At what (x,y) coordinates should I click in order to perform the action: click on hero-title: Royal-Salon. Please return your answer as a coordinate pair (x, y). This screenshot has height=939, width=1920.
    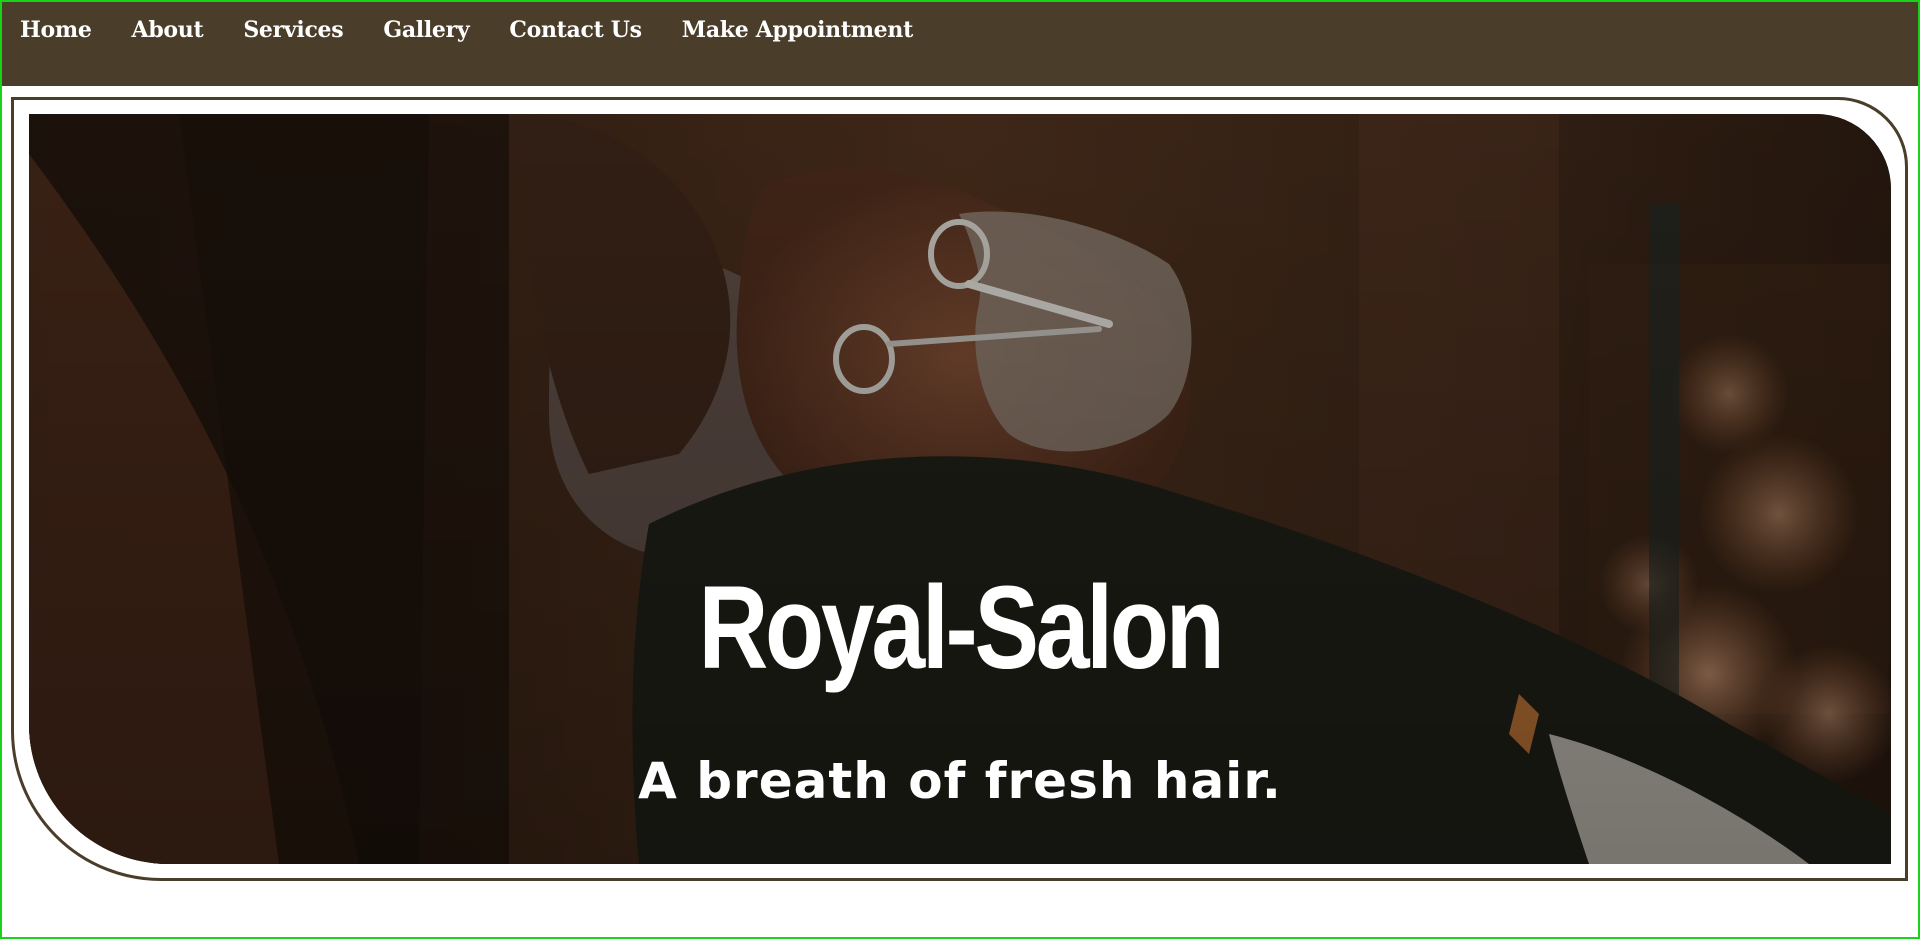
    Looking at the image, I should click on (961, 628).